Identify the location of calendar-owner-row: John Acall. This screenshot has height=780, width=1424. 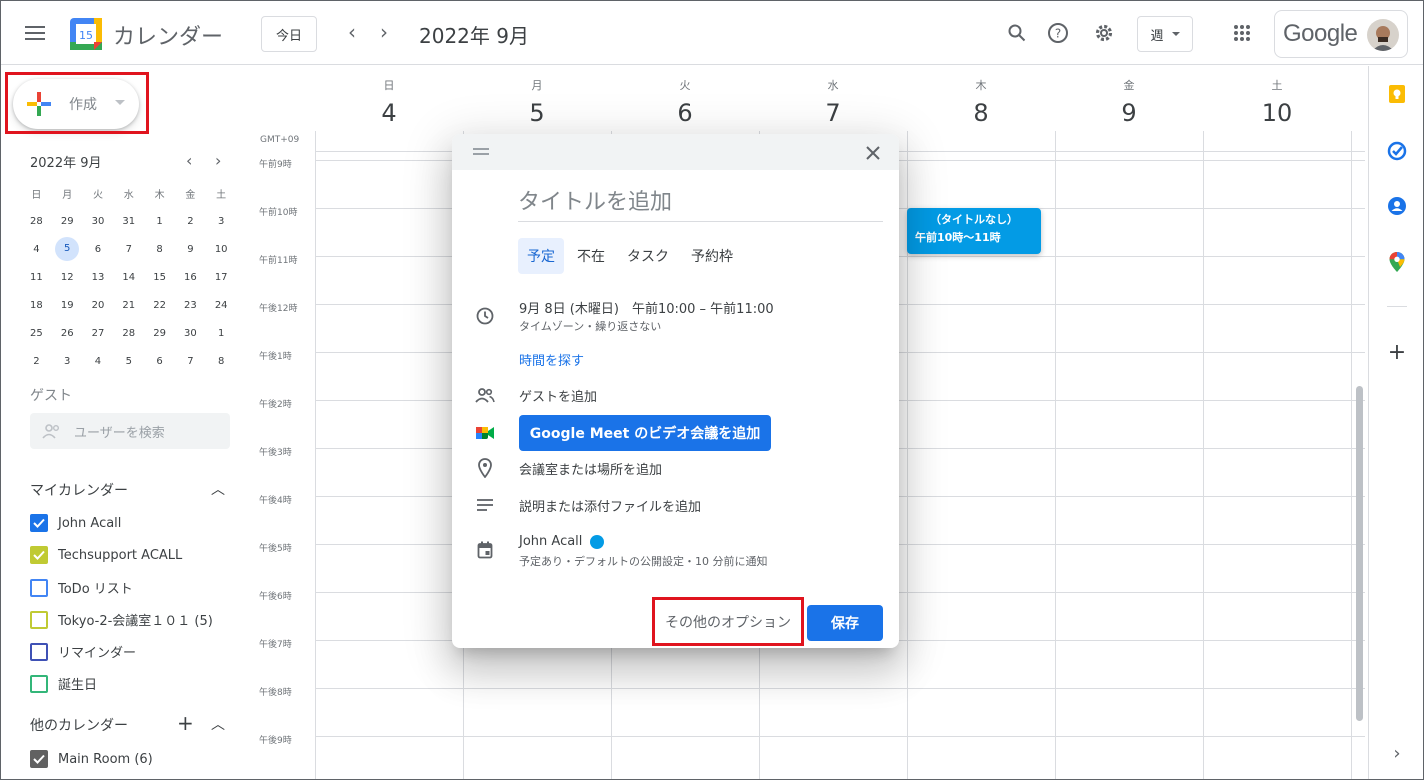
(562, 541).